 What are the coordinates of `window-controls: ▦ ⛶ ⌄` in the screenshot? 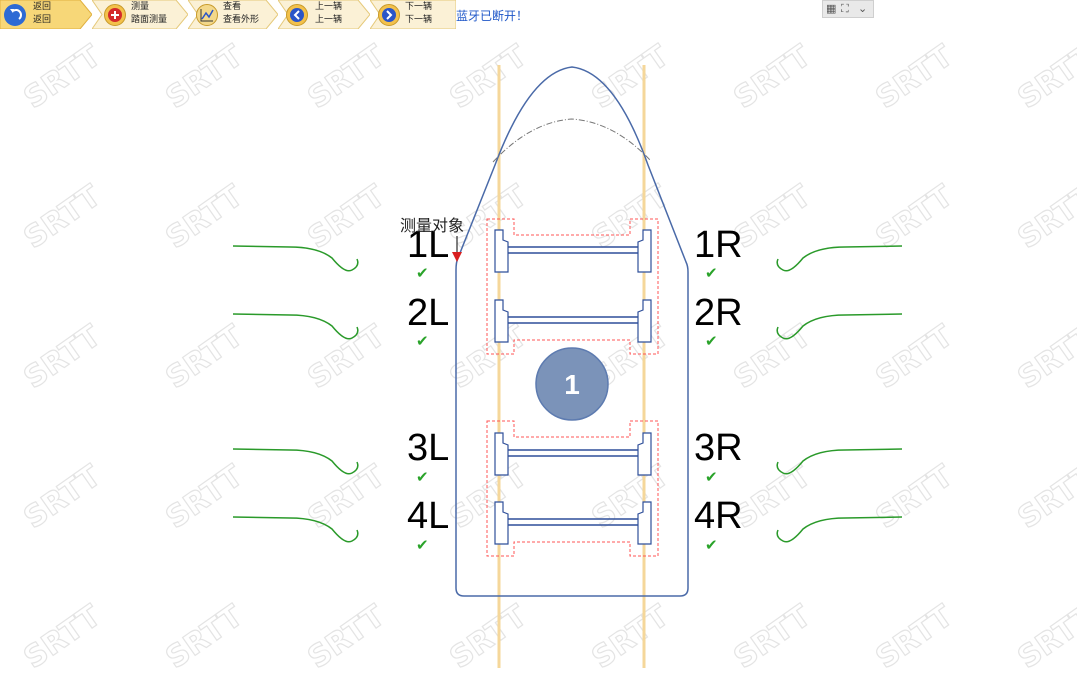 It's located at (848, 9).